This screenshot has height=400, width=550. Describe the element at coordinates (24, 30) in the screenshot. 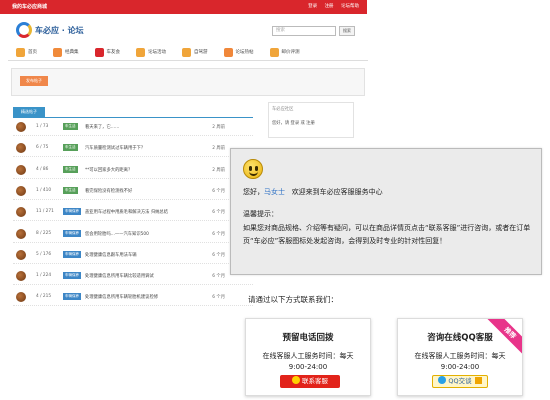

I see `logo-icon` at that location.